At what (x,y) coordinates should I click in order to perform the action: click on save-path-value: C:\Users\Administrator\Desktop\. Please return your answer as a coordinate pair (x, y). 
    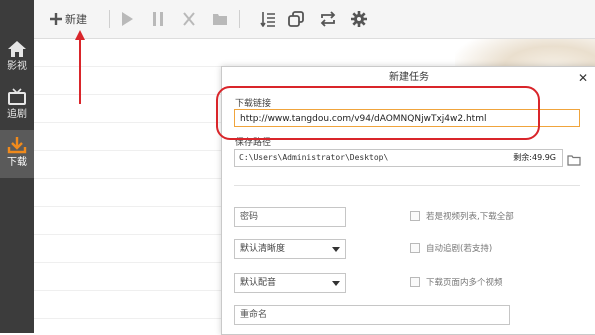
    Looking at the image, I should click on (314, 157).